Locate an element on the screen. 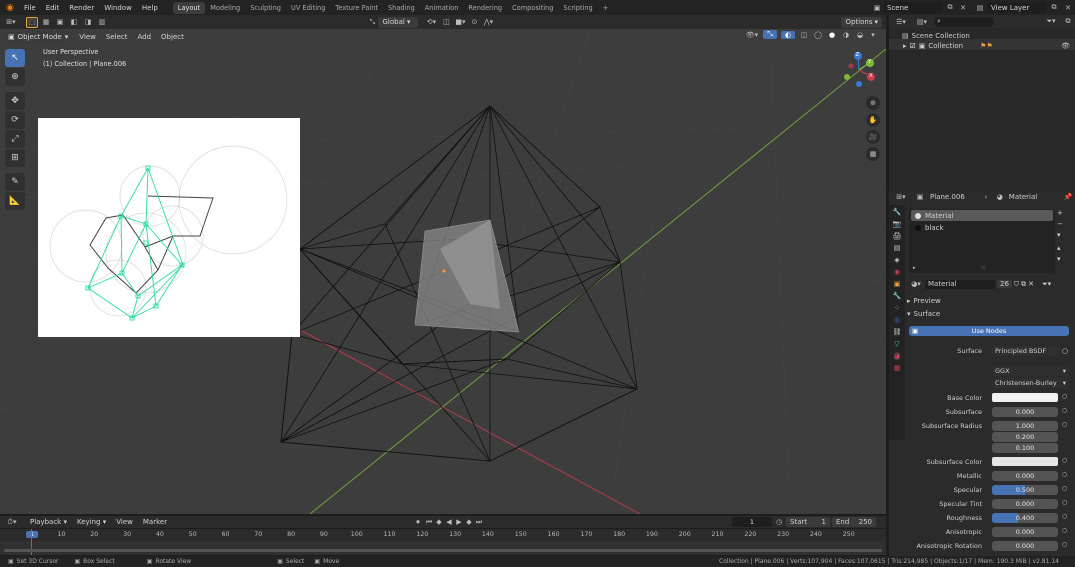 The width and height of the screenshot is (1075, 567). menu-window: Window is located at coordinates (118, 8).